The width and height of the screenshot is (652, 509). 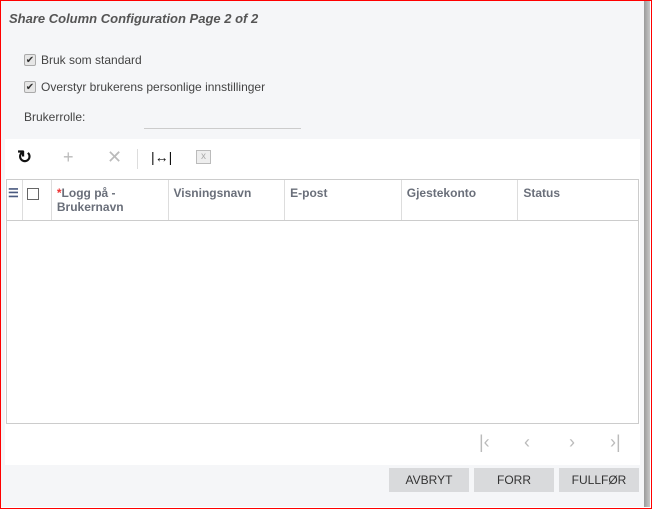 I want to click on column-header-display-name: Visningsnavn, so click(x=227, y=200).